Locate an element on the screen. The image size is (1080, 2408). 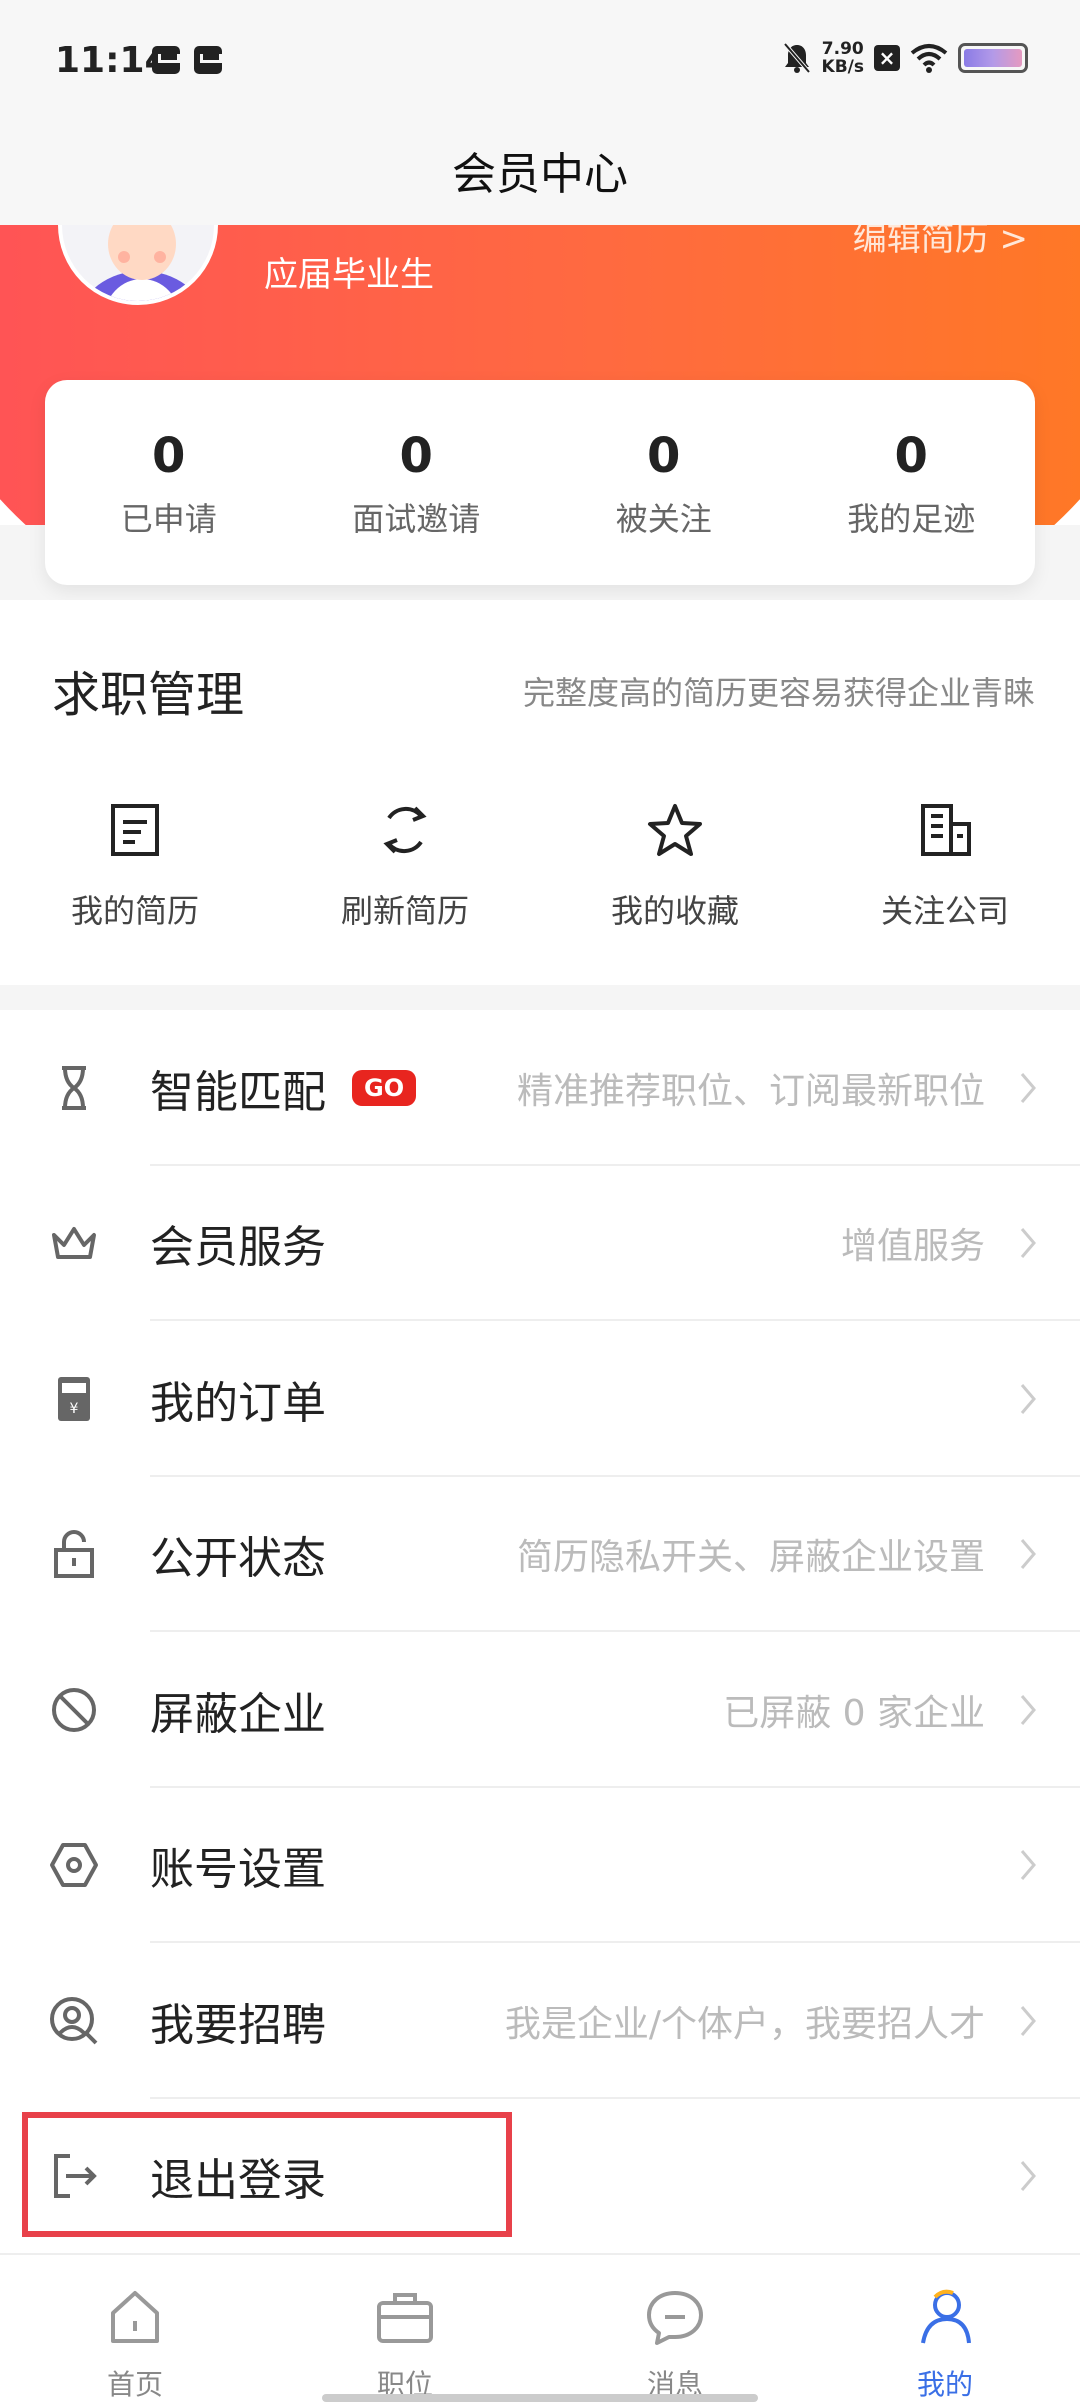
menu-label: 屏蔽企业 is located at coordinates (238, 1714).